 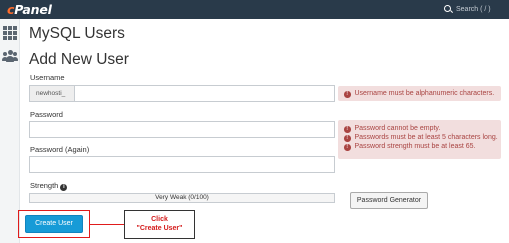 I want to click on strength-label: Strength, so click(x=44, y=185).